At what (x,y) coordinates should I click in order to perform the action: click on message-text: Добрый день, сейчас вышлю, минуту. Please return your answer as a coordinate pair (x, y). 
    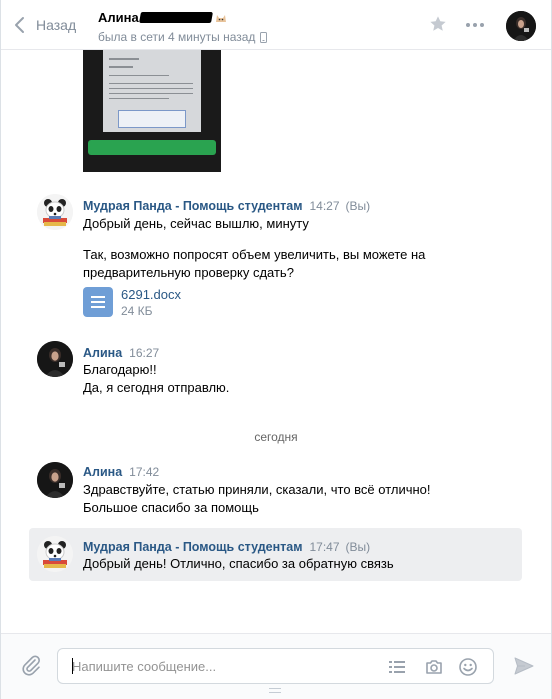
    Looking at the image, I should click on (293, 224).